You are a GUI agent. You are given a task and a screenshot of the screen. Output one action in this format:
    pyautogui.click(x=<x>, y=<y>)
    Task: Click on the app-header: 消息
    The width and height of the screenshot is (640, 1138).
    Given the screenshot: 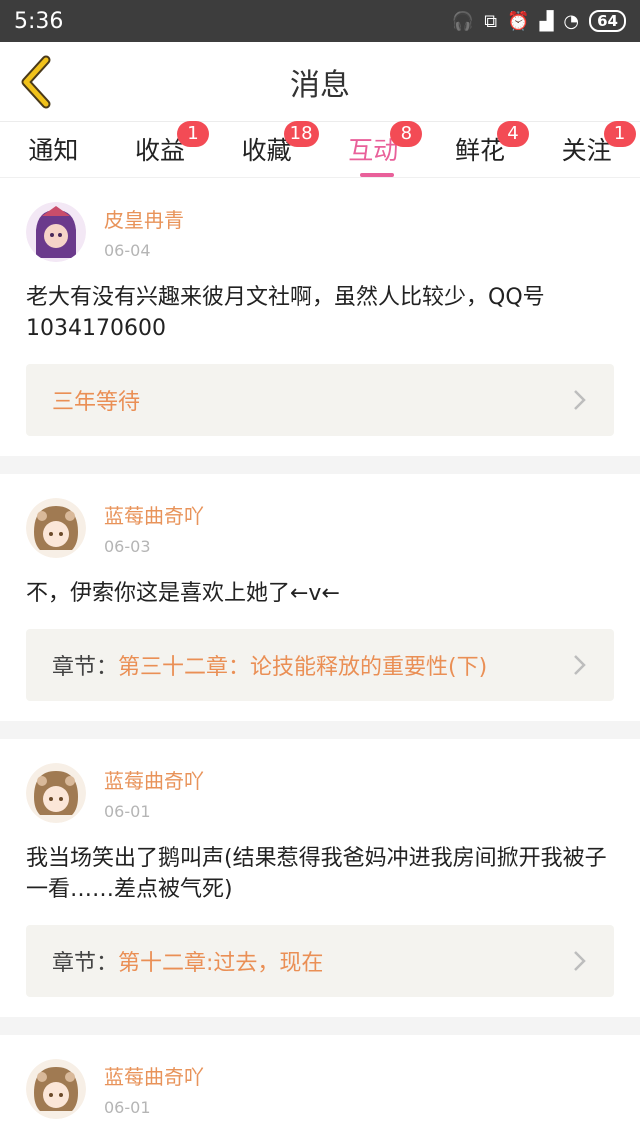 What is the action you would take?
    pyautogui.click(x=320, y=82)
    